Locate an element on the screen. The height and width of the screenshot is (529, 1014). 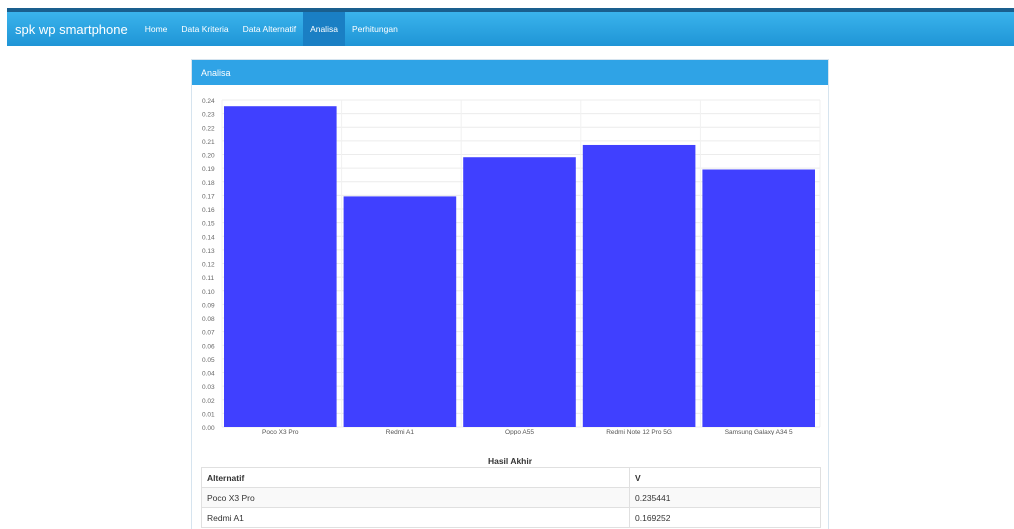
y-tick-label: 0.14 is located at coordinates (208, 237).